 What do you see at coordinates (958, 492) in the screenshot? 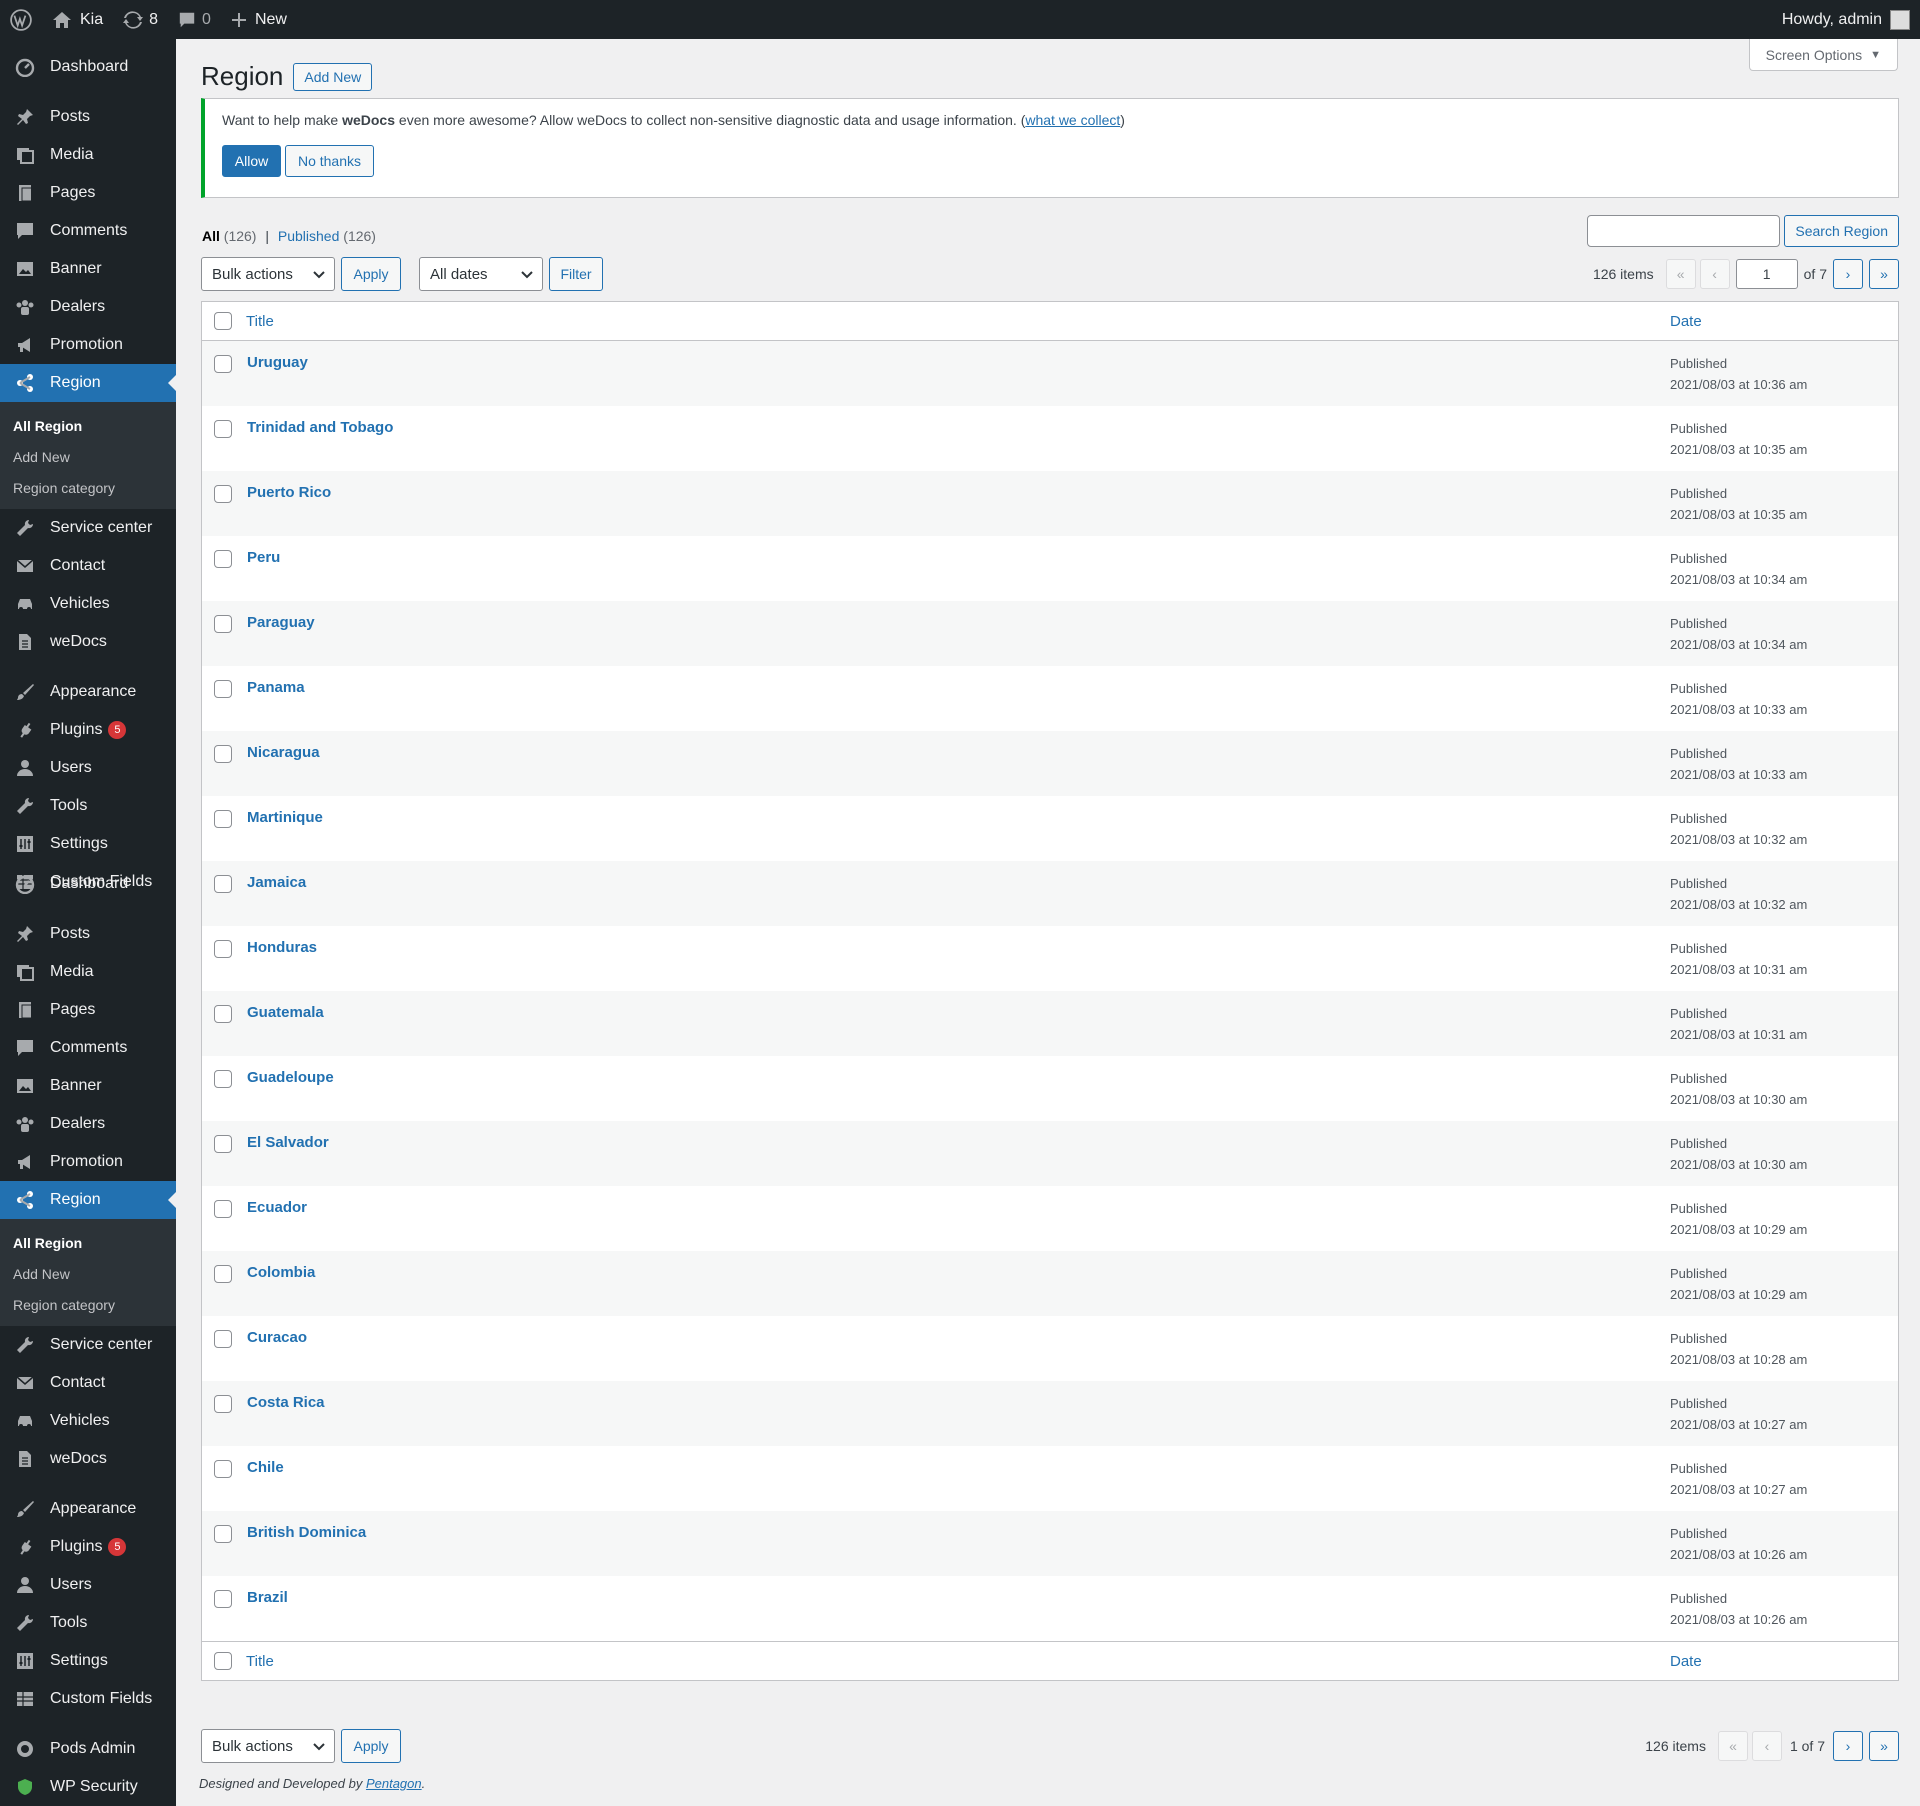
I see `row-title-link: Puerto Rico` at bounding box center [958, 492].